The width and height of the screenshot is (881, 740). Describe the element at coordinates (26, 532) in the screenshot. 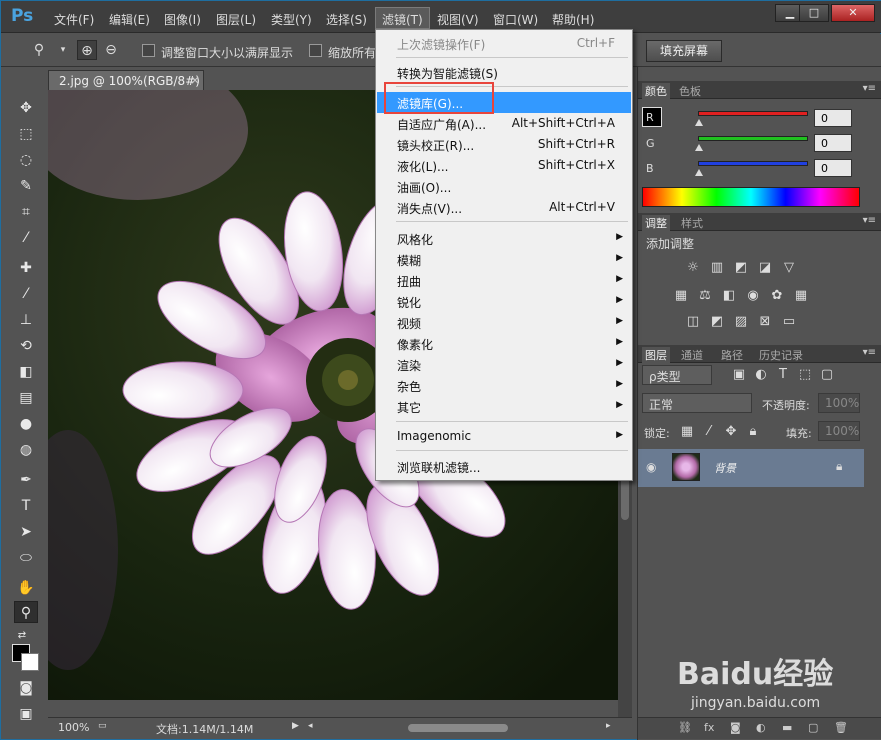

I see `path-select-tool-icon: ➤` at that location.